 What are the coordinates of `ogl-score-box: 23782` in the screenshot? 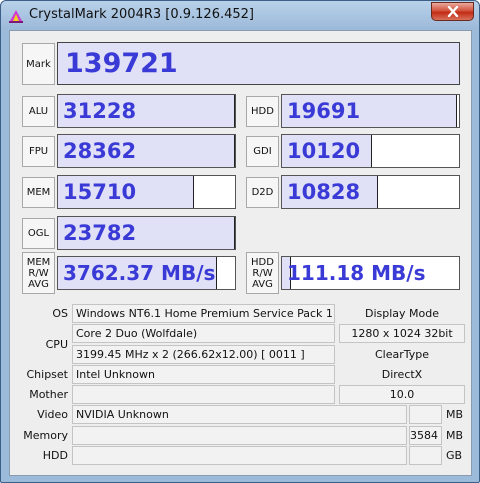 It's located at (146, 233).